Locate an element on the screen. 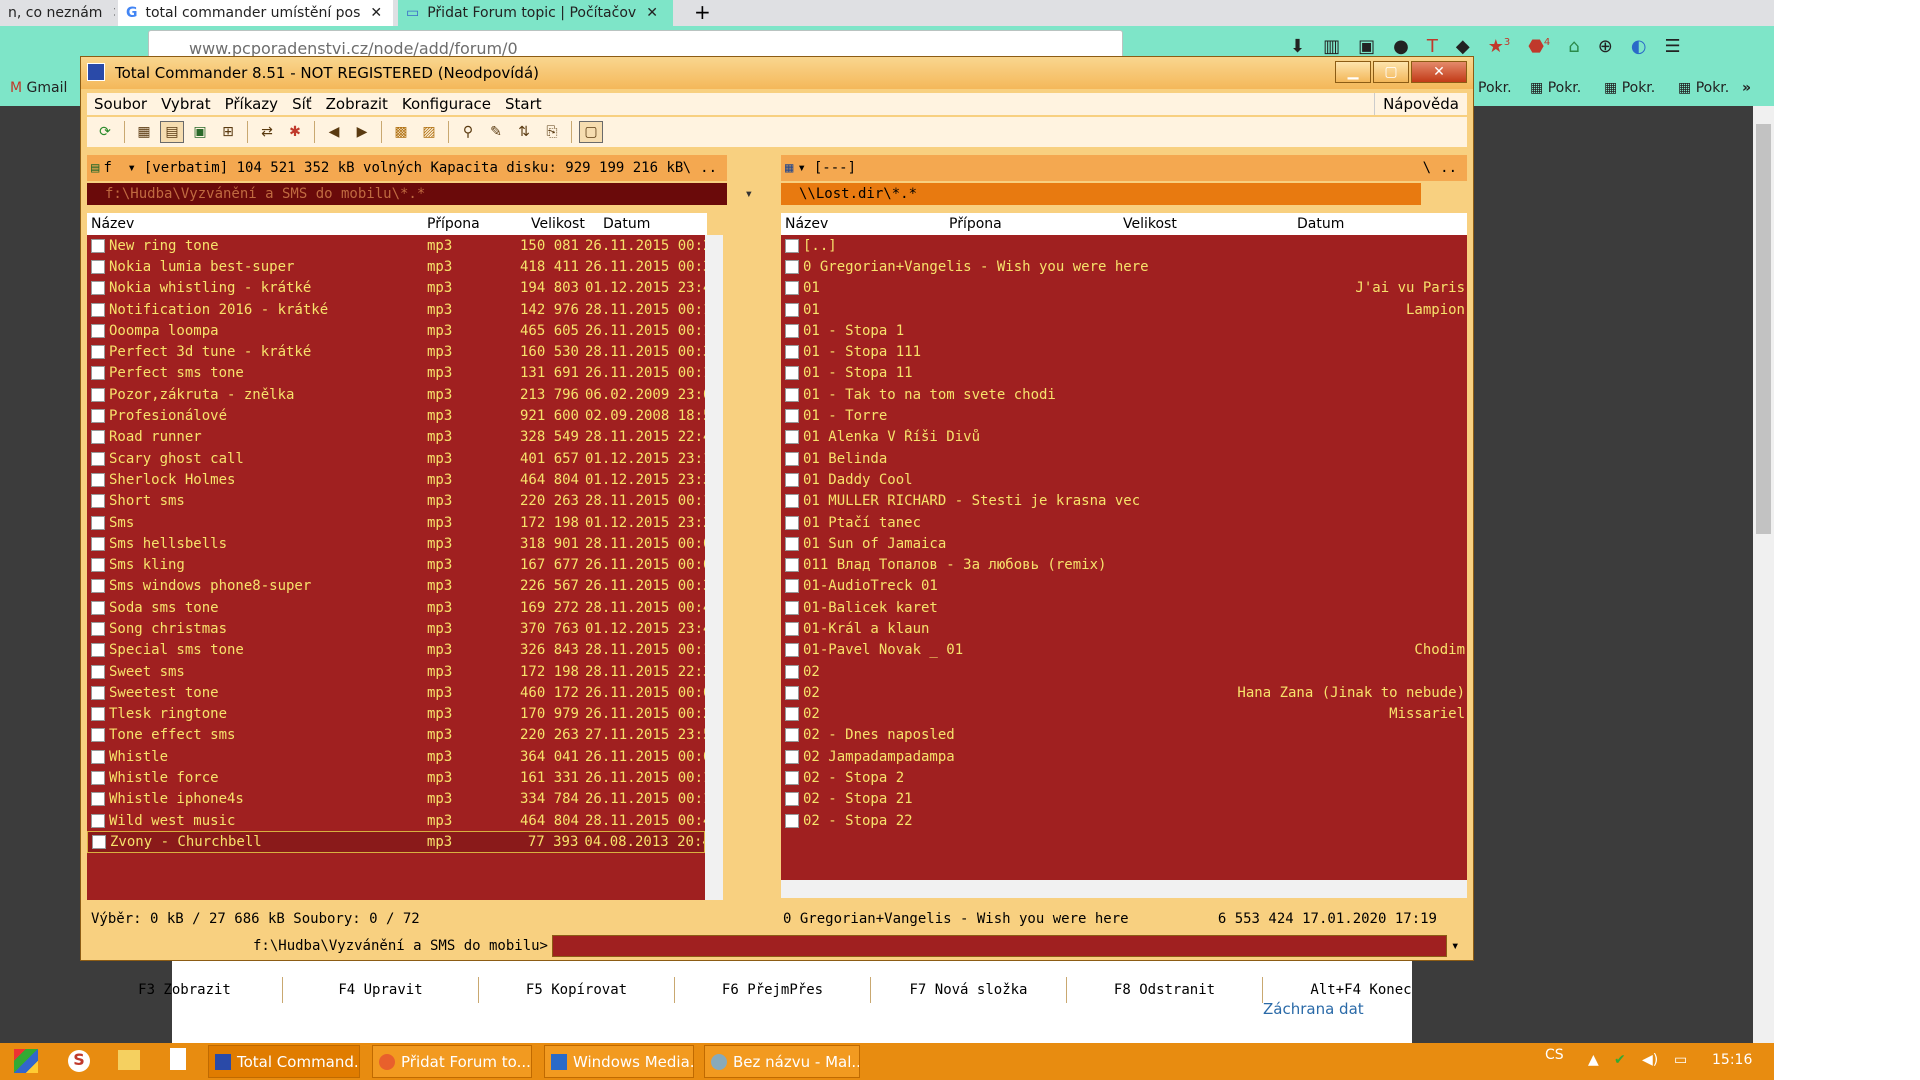 The image size is (1920, 1080). bookmark-overflow-button: » is located at coordinates (1746, 88).